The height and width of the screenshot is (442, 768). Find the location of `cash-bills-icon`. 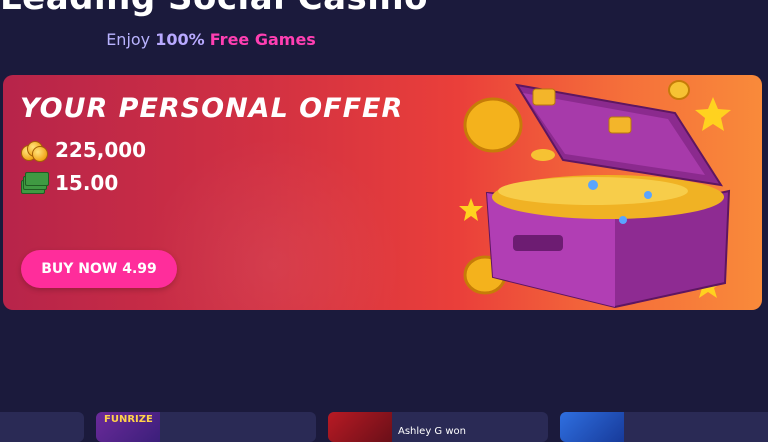

cash-bills-icon is located at coordinates (35, 183).